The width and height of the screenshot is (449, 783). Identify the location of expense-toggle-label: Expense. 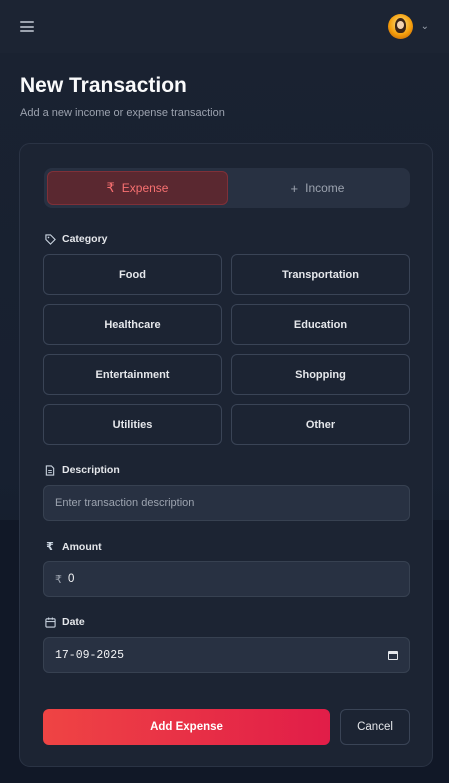
(145, 188).